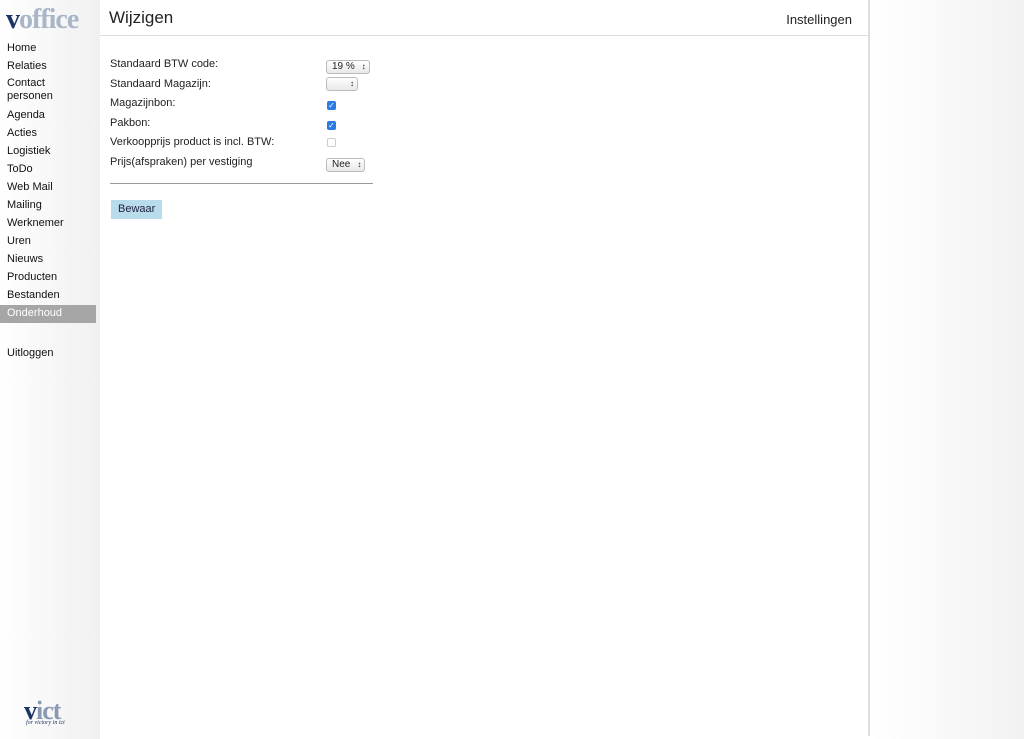 This screenshot has width=1024, height=739. I want to click on btw-select: 19 %, so click(348, 67).